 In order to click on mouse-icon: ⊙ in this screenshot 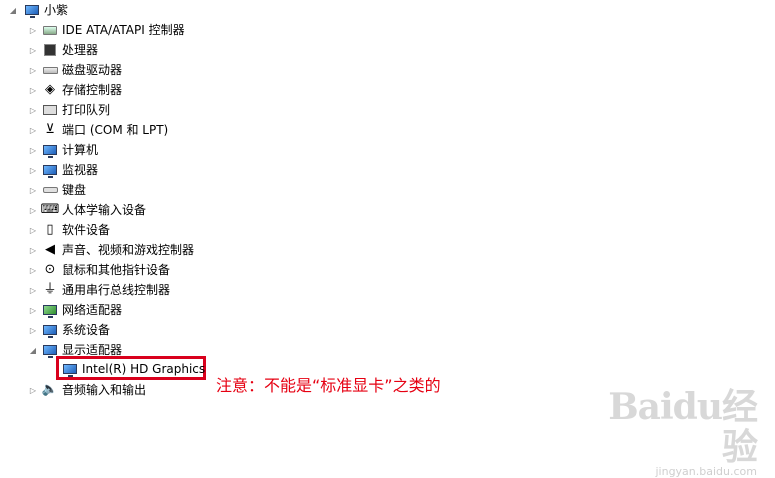, I will do `click(50, 269)`.